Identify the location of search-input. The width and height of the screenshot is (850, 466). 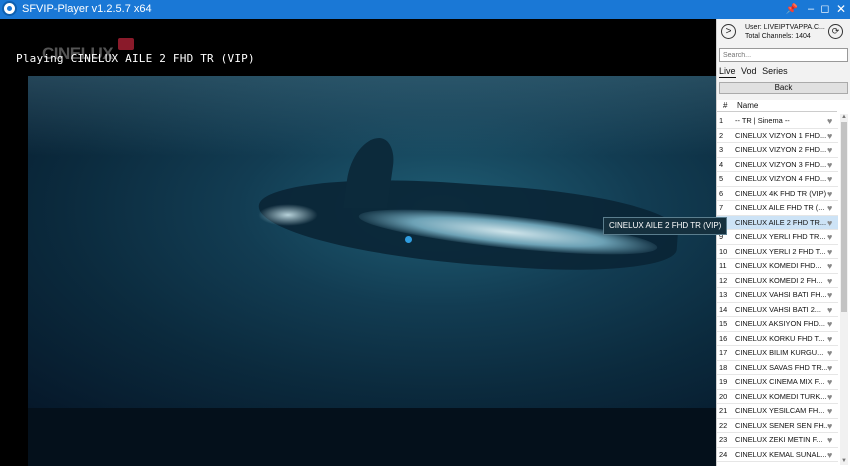
(783, 55).